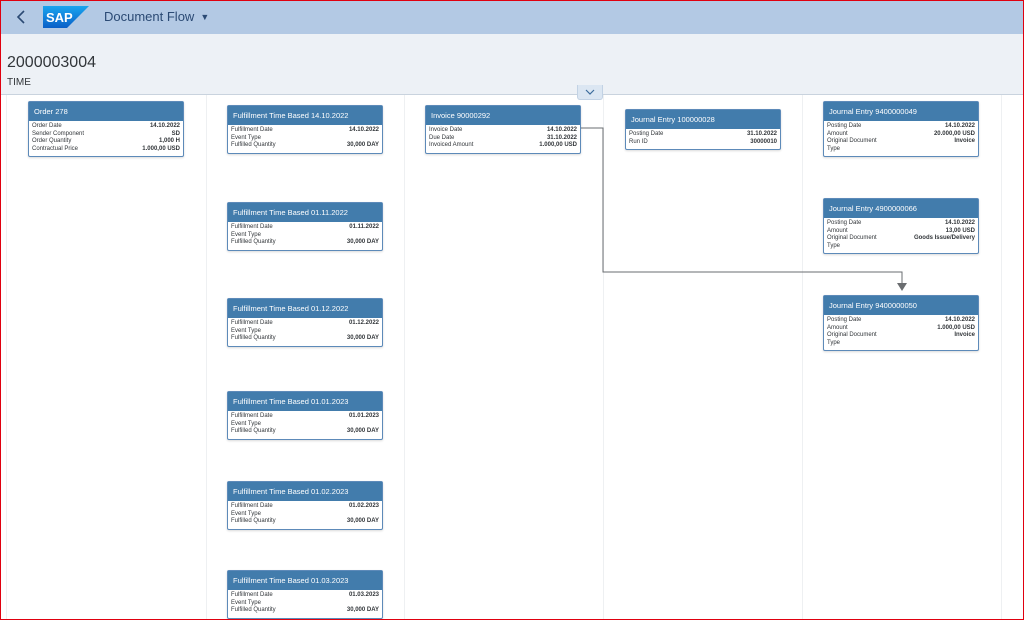 The image size is (1024, 620). What do you see at coordinates (503, 115) in the screenshot?
I see `node-title: Invoice 90000292` at bounding box center [503, 115].